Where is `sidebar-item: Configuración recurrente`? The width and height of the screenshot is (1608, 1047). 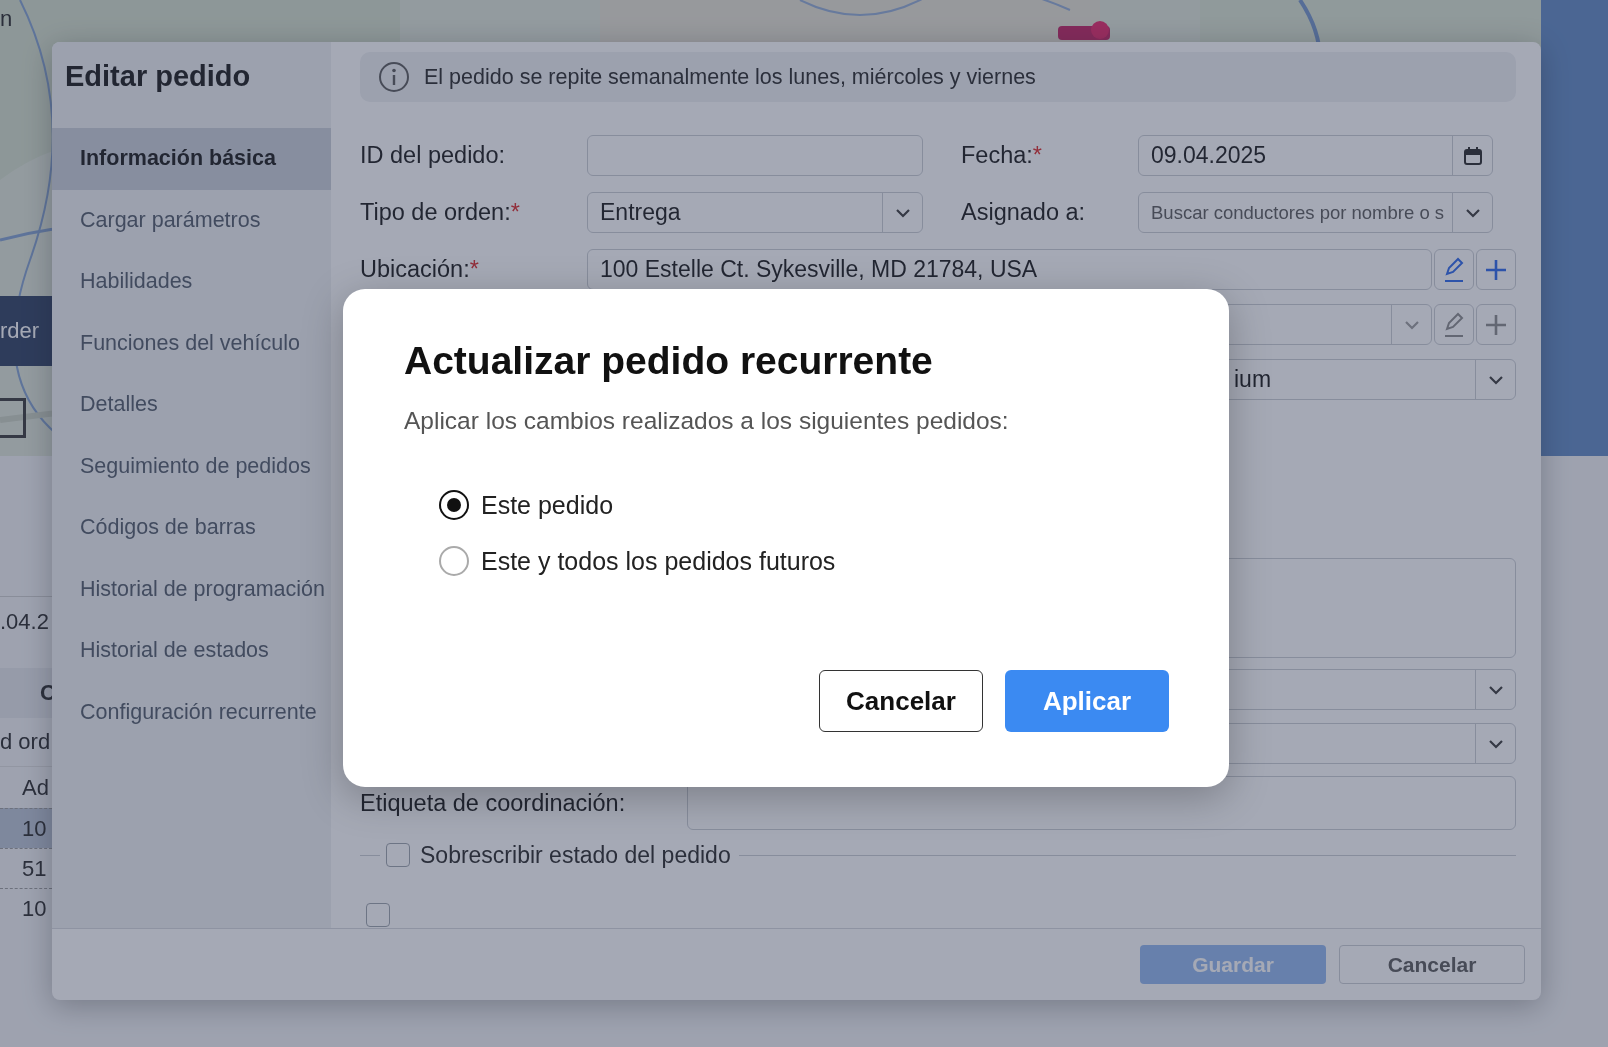
sidebar-item: Configuración recurrente is located at coordinates (191, 712).